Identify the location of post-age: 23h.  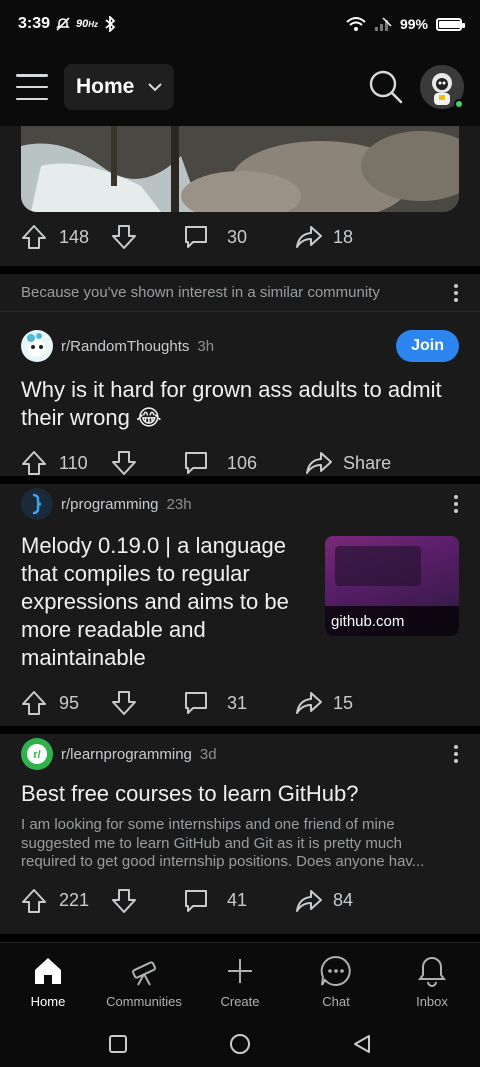
(179, 504).